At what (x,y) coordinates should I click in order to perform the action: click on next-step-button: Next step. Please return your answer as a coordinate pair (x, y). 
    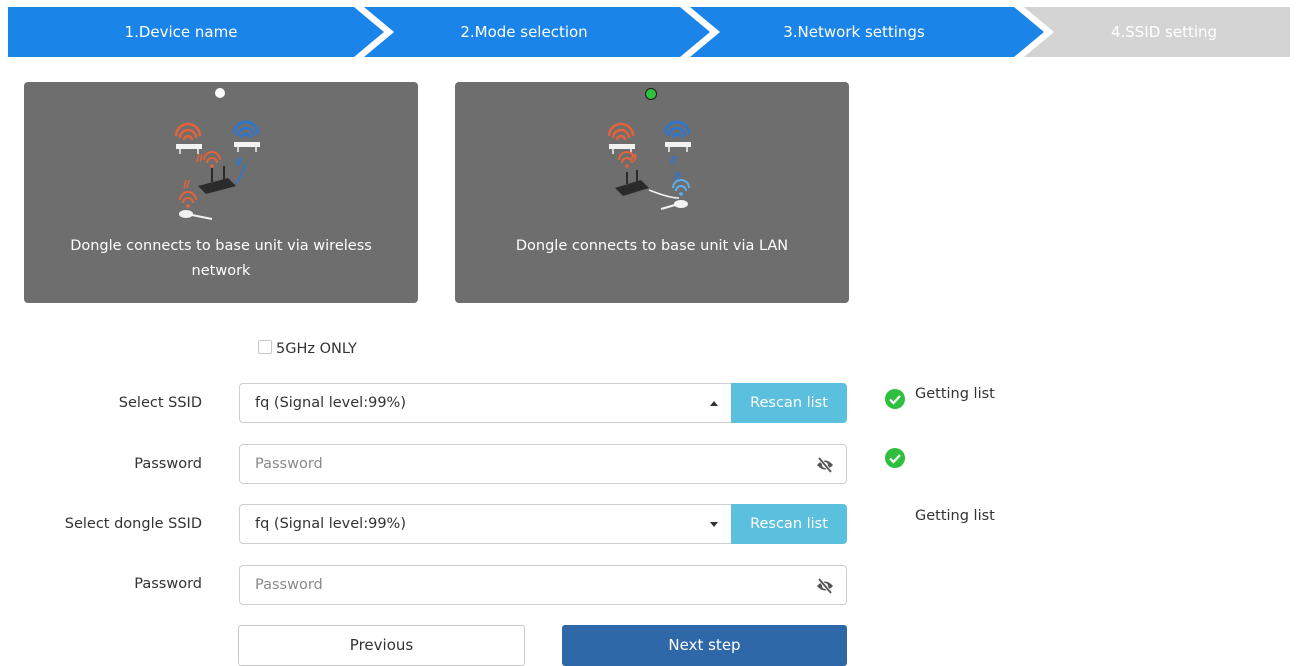
    Looking at the image, I should click on (704, 645).